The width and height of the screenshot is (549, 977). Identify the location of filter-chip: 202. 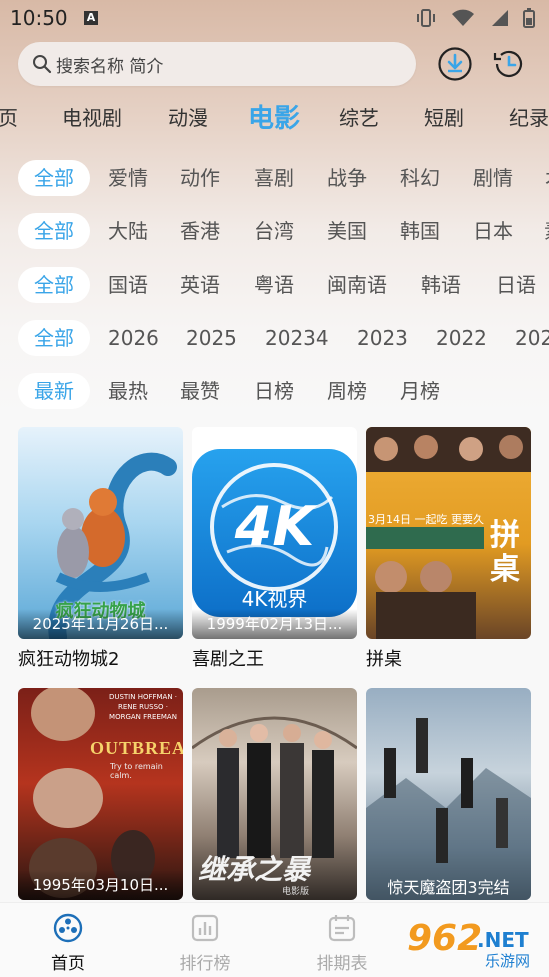
(532, 338).